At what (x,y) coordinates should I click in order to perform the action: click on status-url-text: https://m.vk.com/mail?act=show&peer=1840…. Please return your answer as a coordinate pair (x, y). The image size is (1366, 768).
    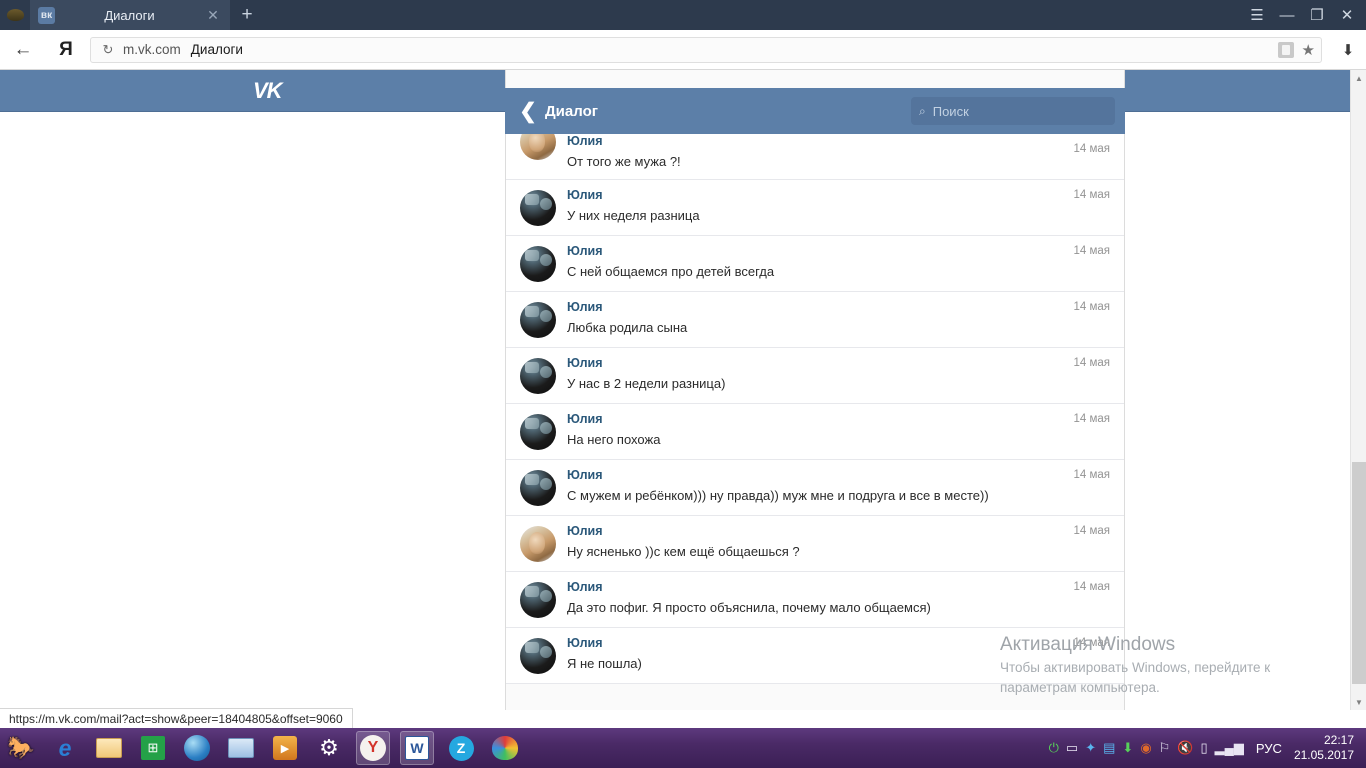
    Looking at the image, I should click on (176, 718).